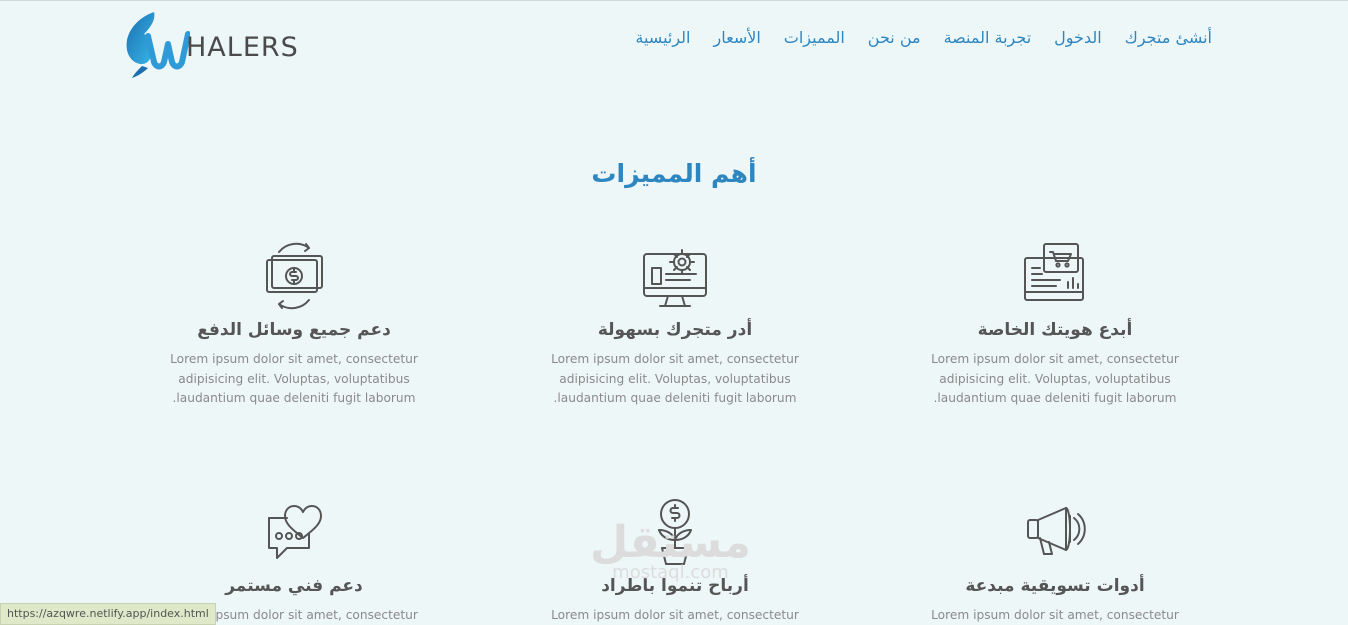 The width and height of the screenshot is (1348, 625). Describe the element at coordinates (988, 37) in the screenshot. I see `nav-demo: تجربة المنصة` at that location.